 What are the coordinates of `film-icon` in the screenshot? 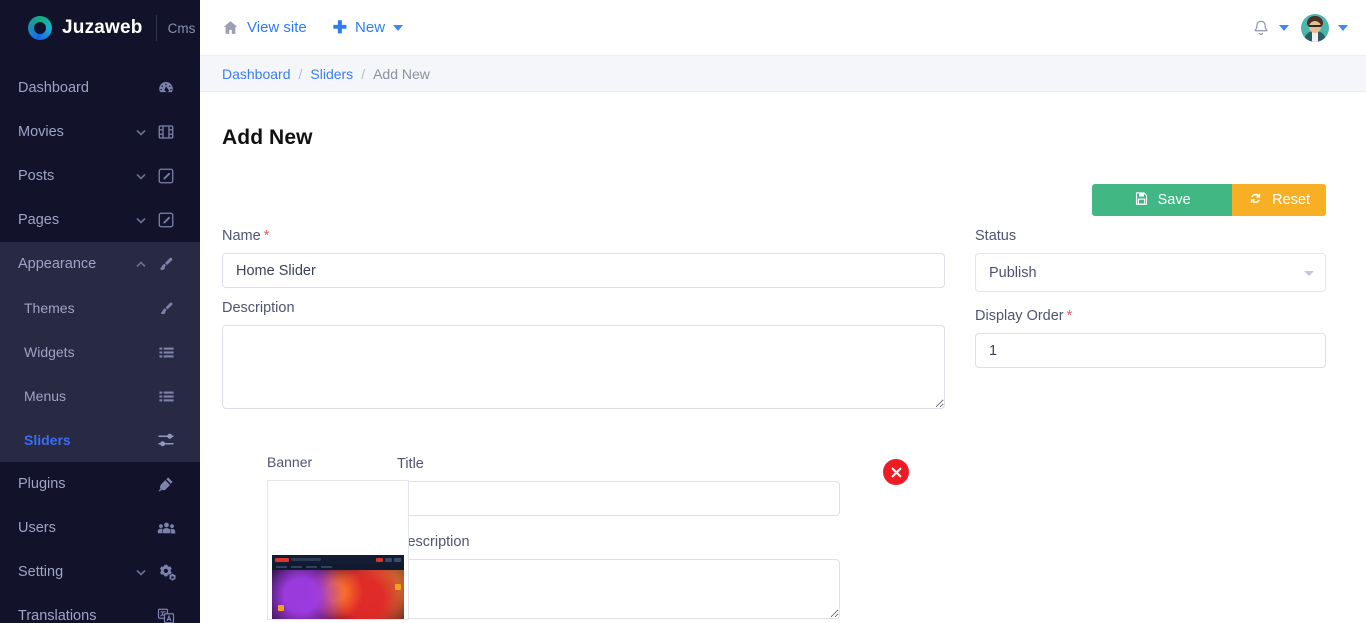 It's located at (166, 132).